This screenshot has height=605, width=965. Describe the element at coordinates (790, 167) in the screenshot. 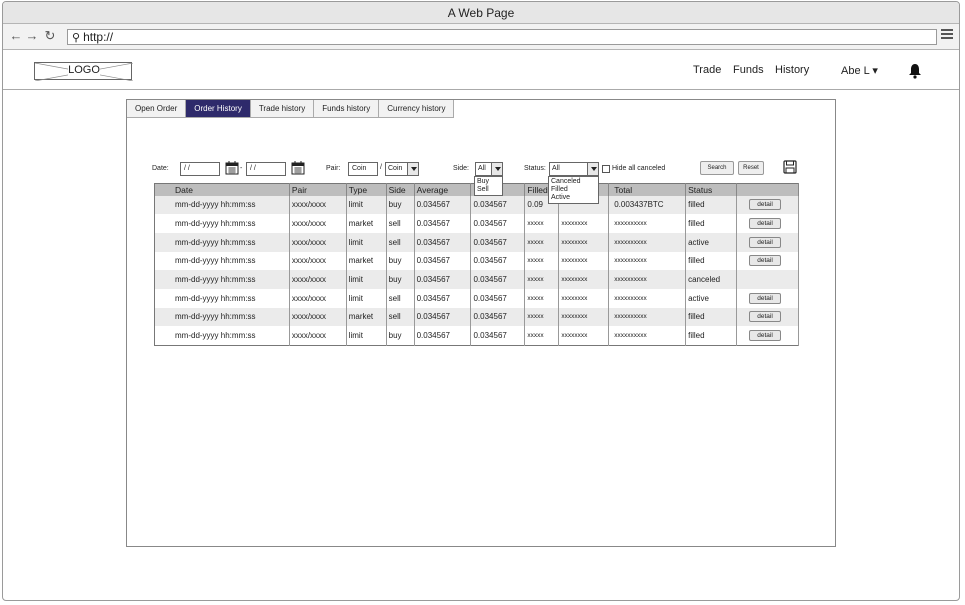

I see `save-icon` at that location.